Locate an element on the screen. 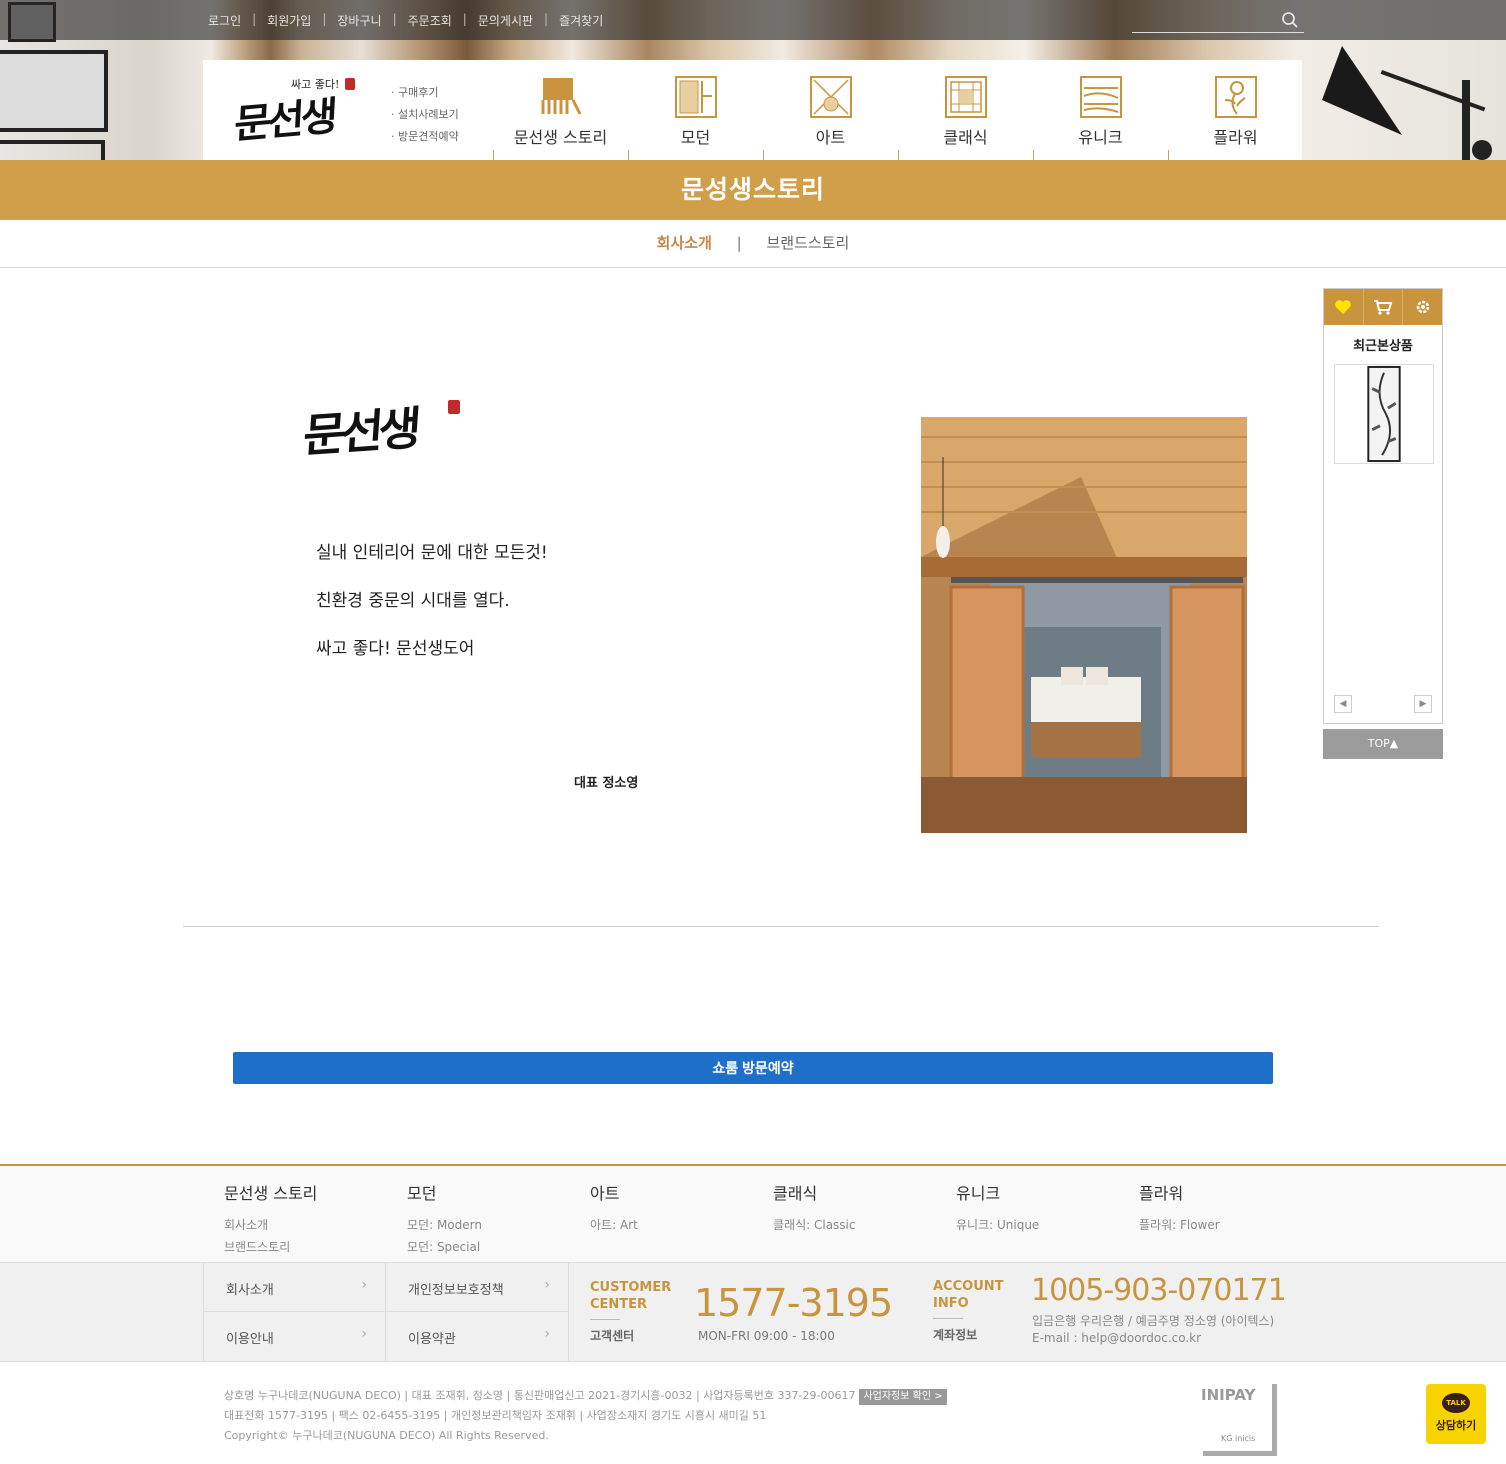 The width and height of the screenshot is (1506, 1464). account-heading: ACCOUNT INFO is located at coordinates (968, 1295).